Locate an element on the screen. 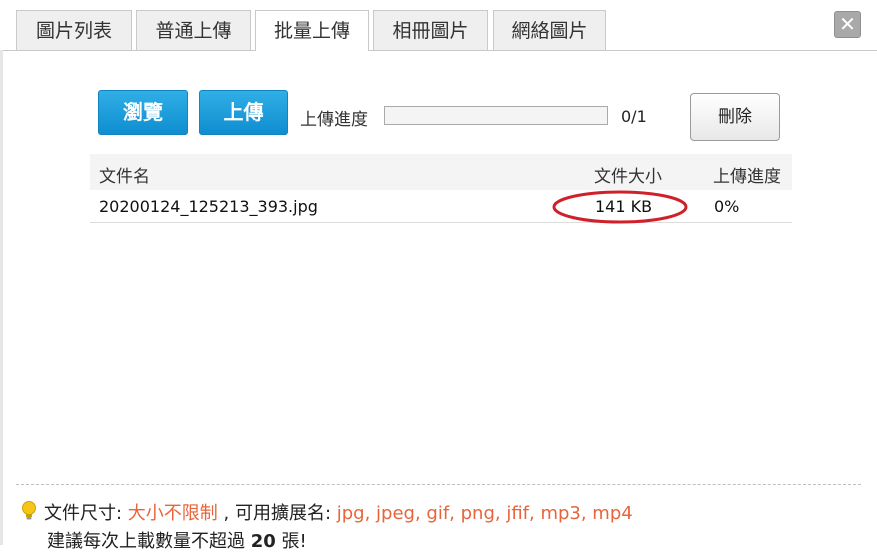 The width and height of the screenshot is (877, 553). column-header-filesize: 文件大小 is located at coordinates (628, 177).